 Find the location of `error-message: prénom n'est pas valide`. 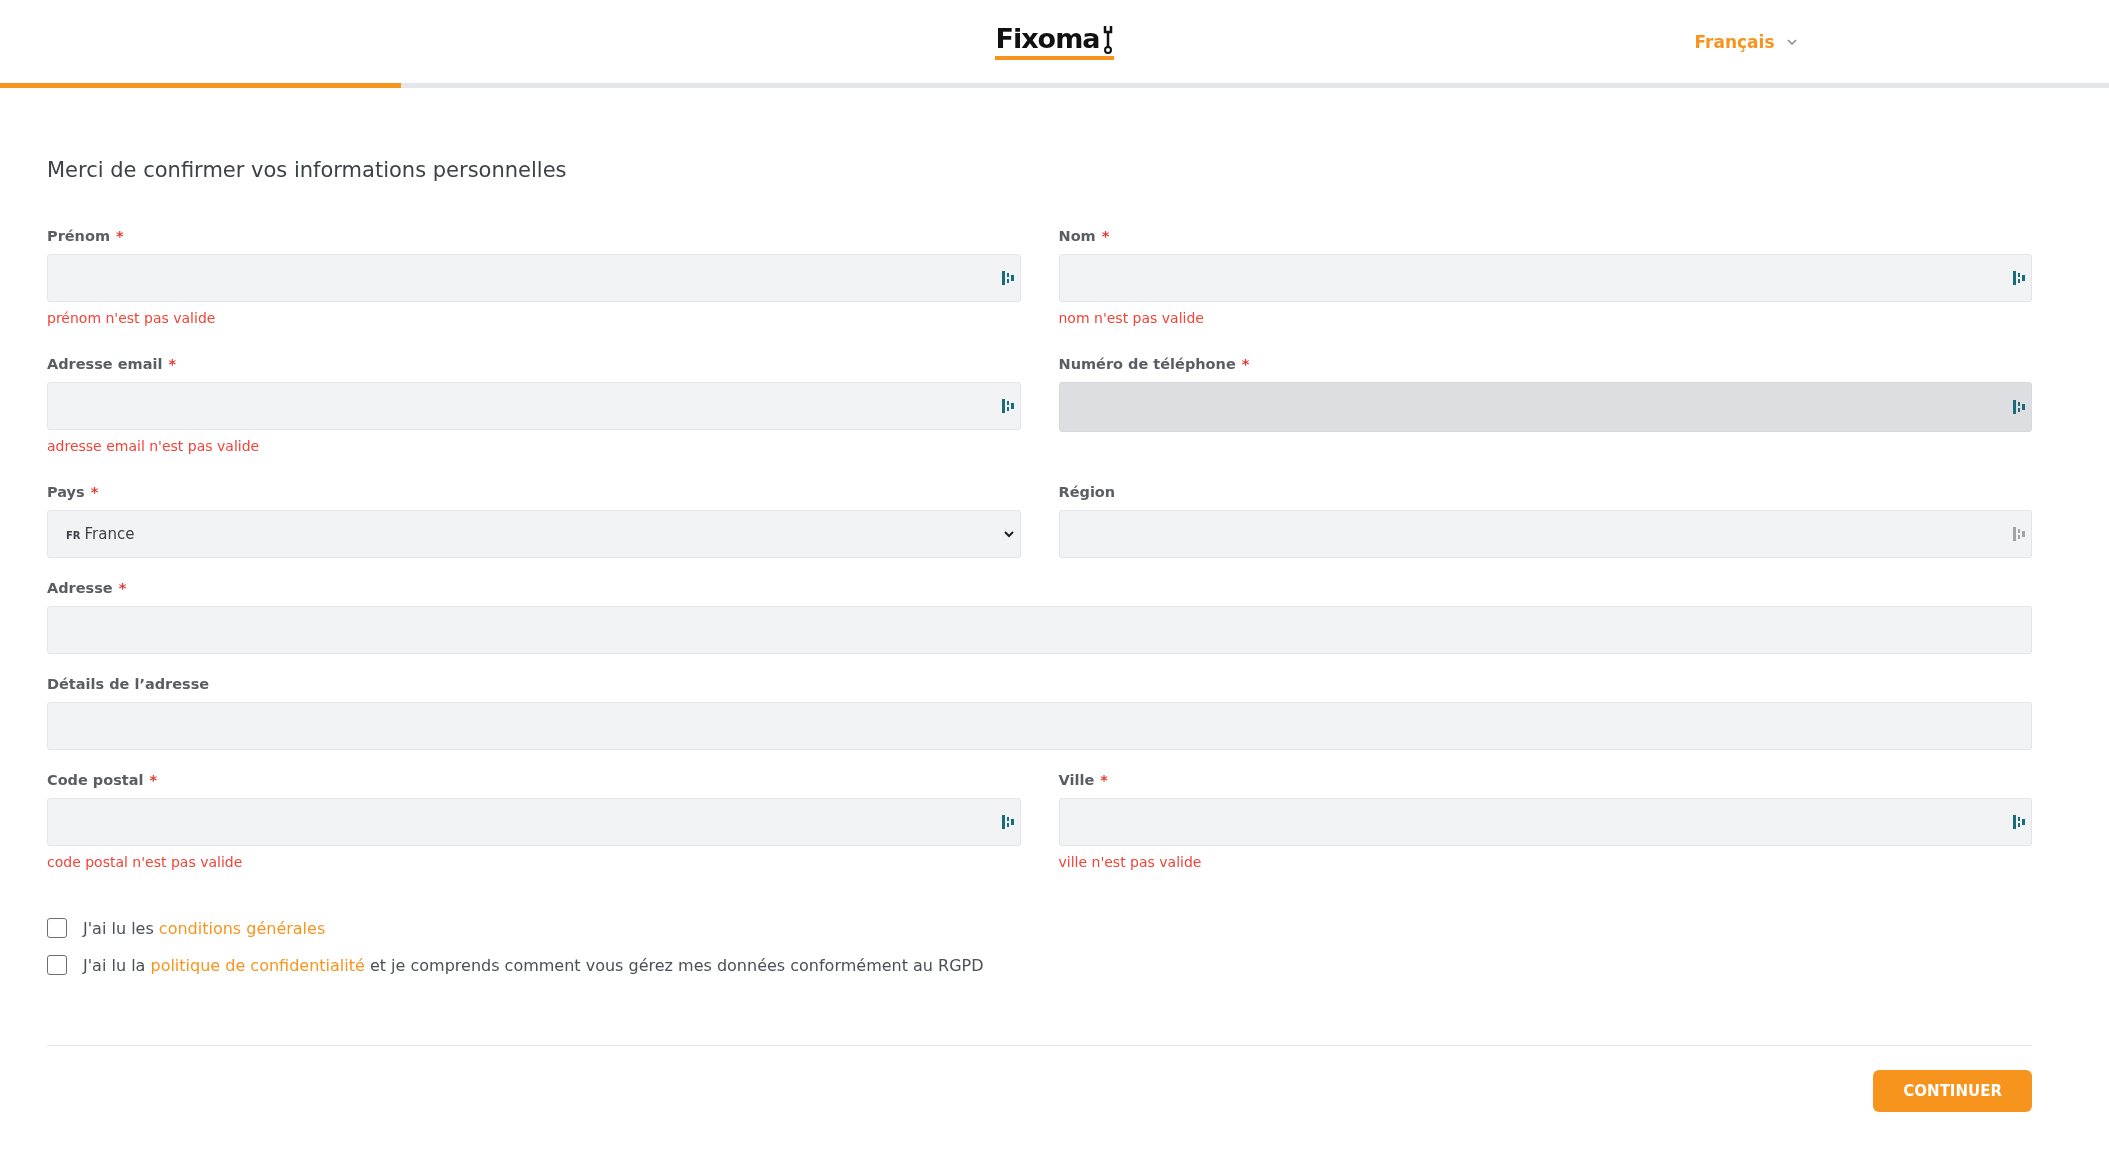

error-message: prénom n'est pas valide is located at coordinates (132, 318).